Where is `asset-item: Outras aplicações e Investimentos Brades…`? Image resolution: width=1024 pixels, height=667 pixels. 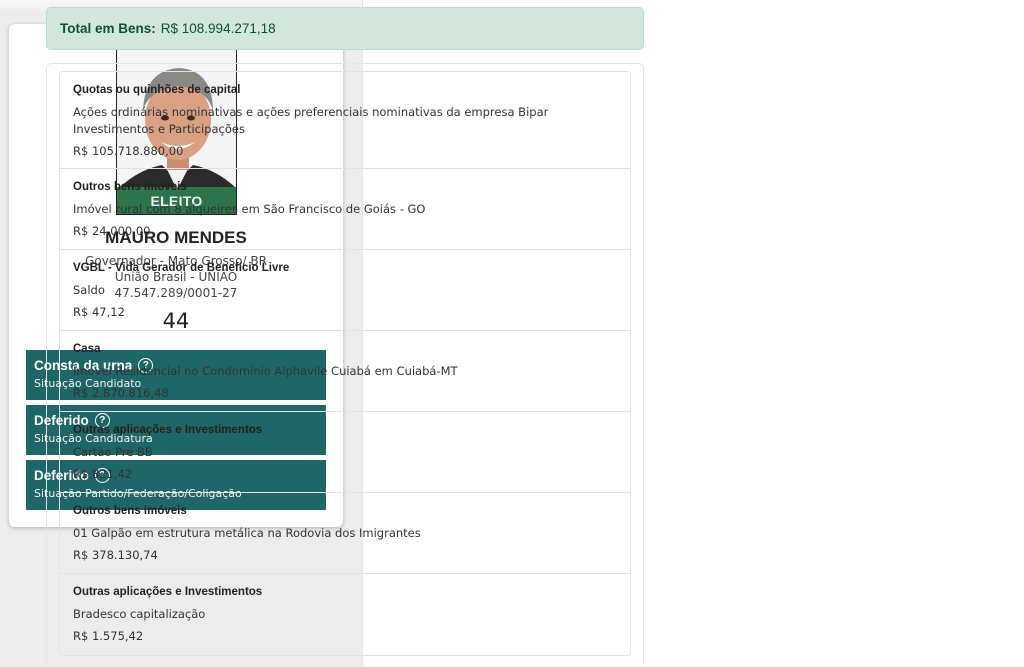
asset-item: Outras aplicações e Investimentos Brades… is located at coordinates (345, 615).